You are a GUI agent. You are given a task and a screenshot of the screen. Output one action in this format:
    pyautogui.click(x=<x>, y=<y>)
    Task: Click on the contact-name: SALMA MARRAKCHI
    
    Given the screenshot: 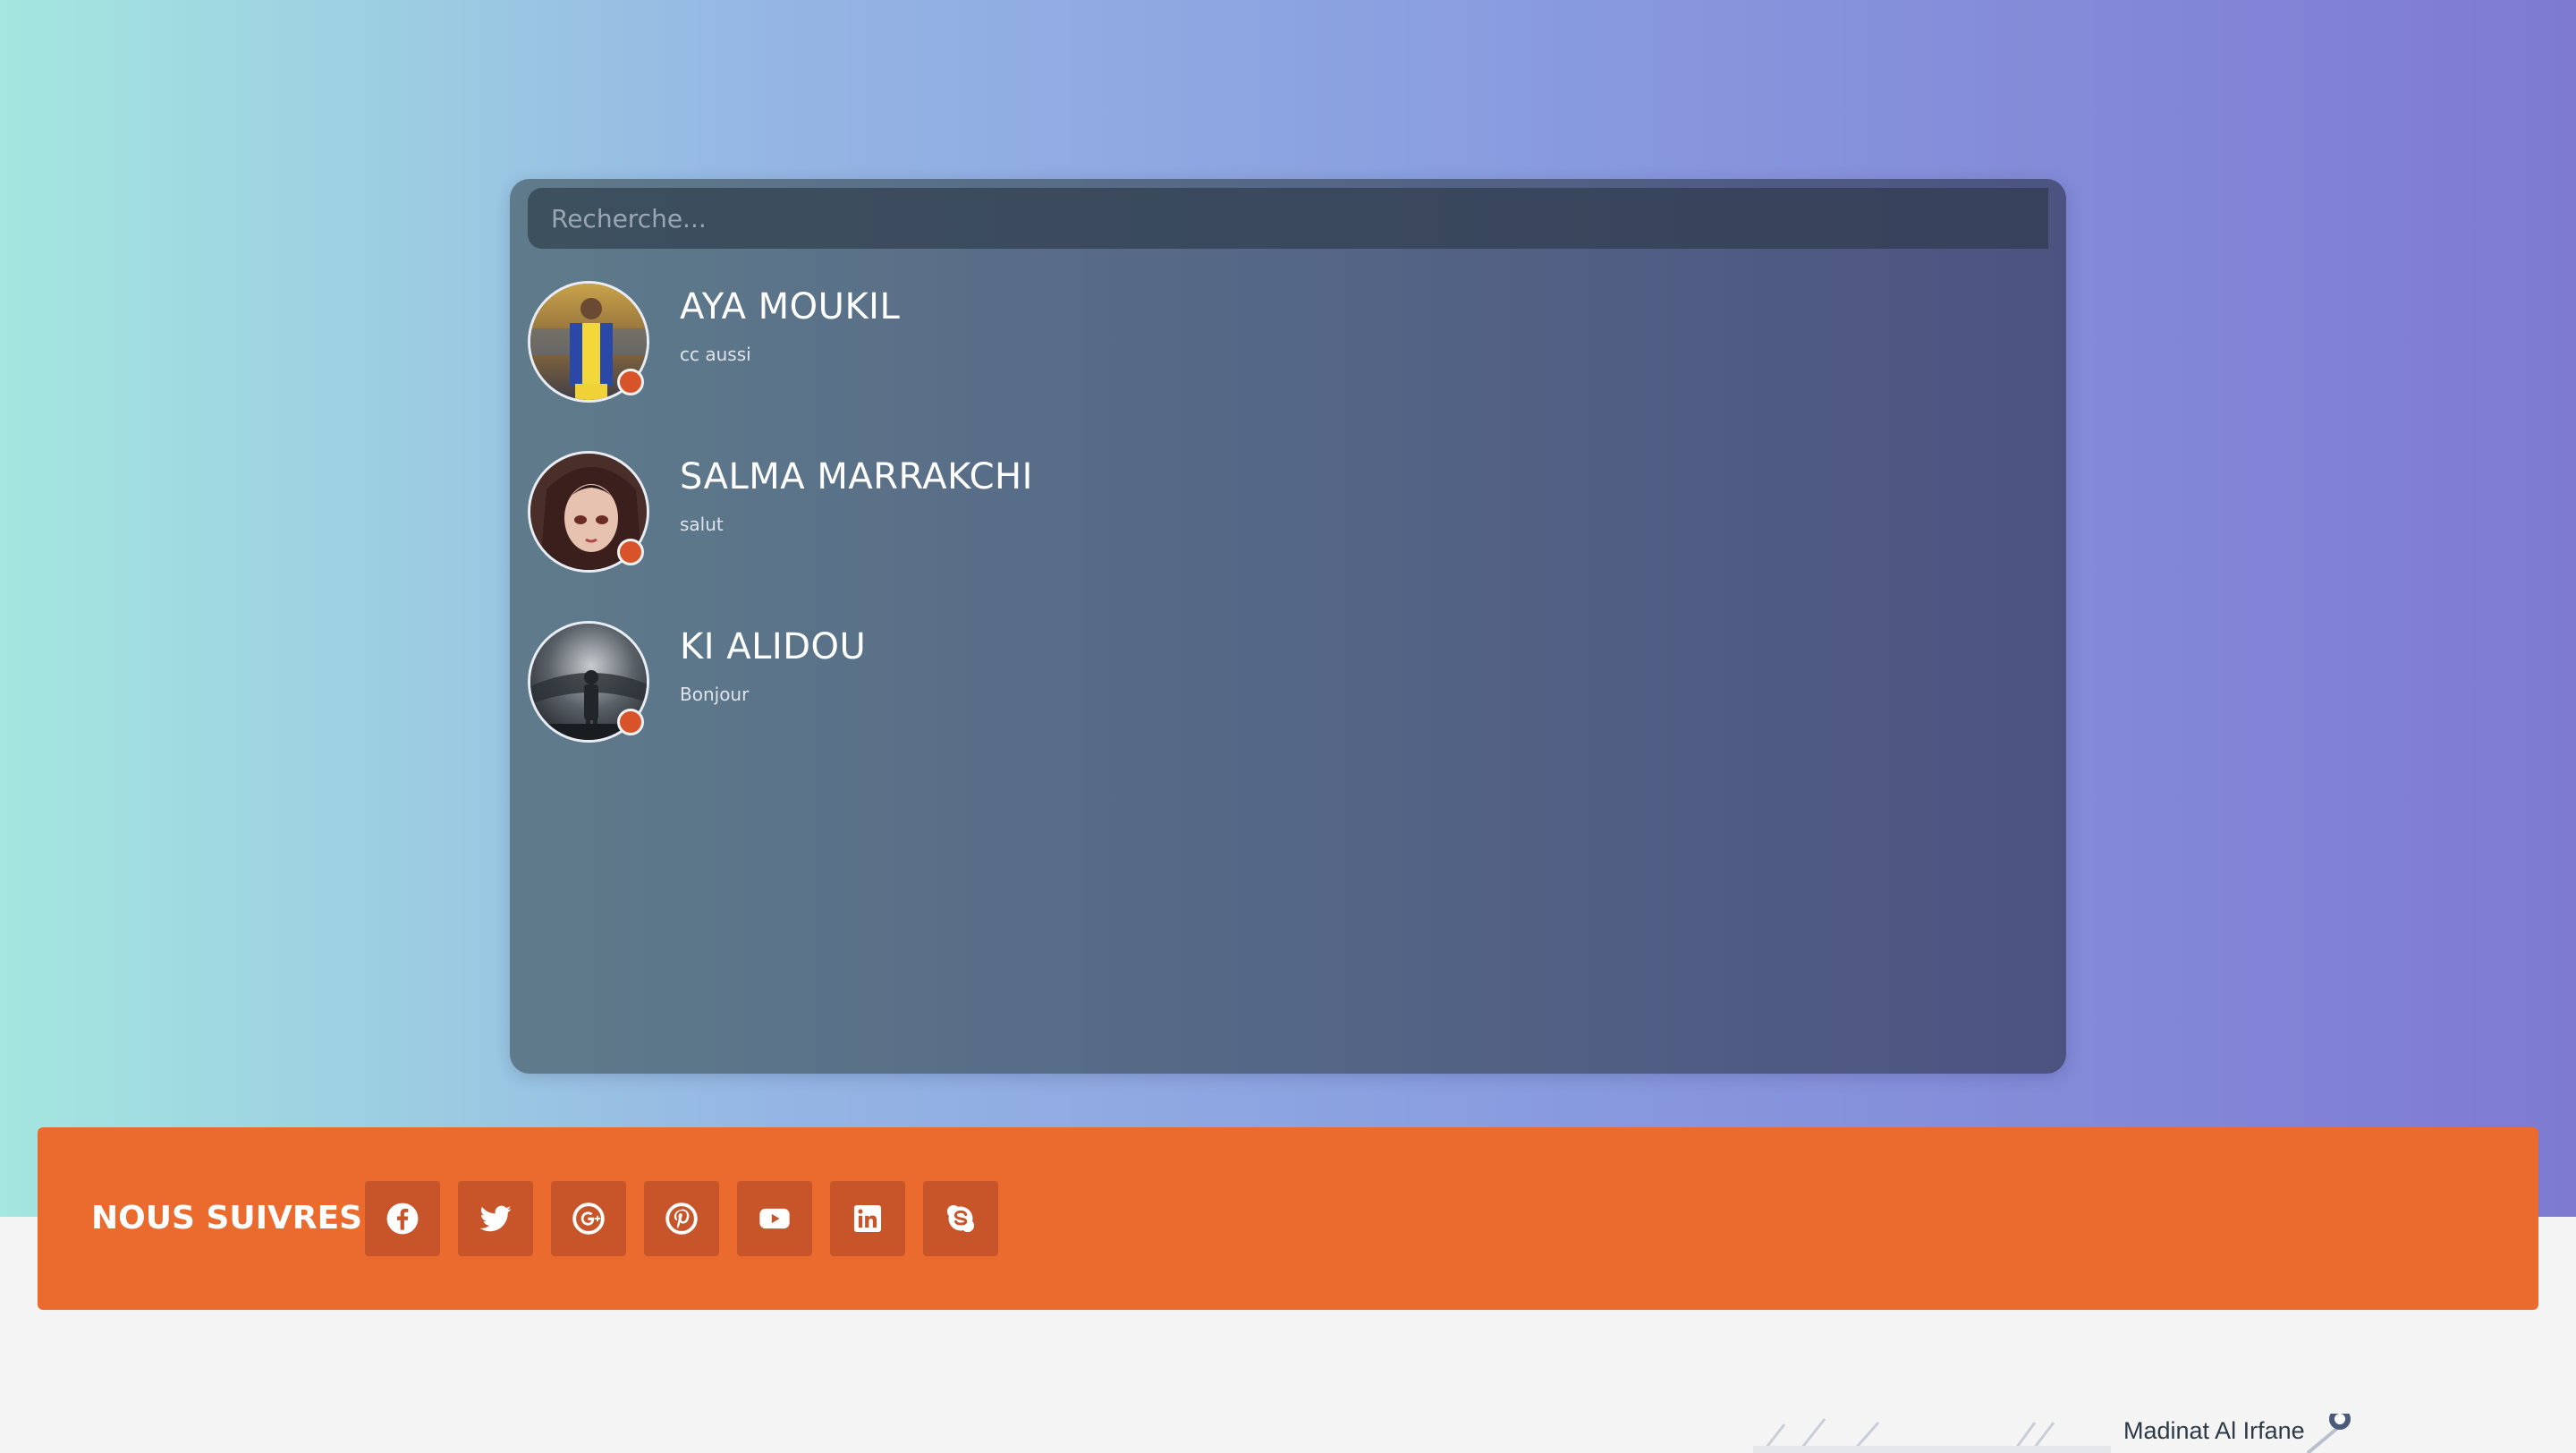 What is the action you would take?
    pyautogui.click(x=856, y=476)
    